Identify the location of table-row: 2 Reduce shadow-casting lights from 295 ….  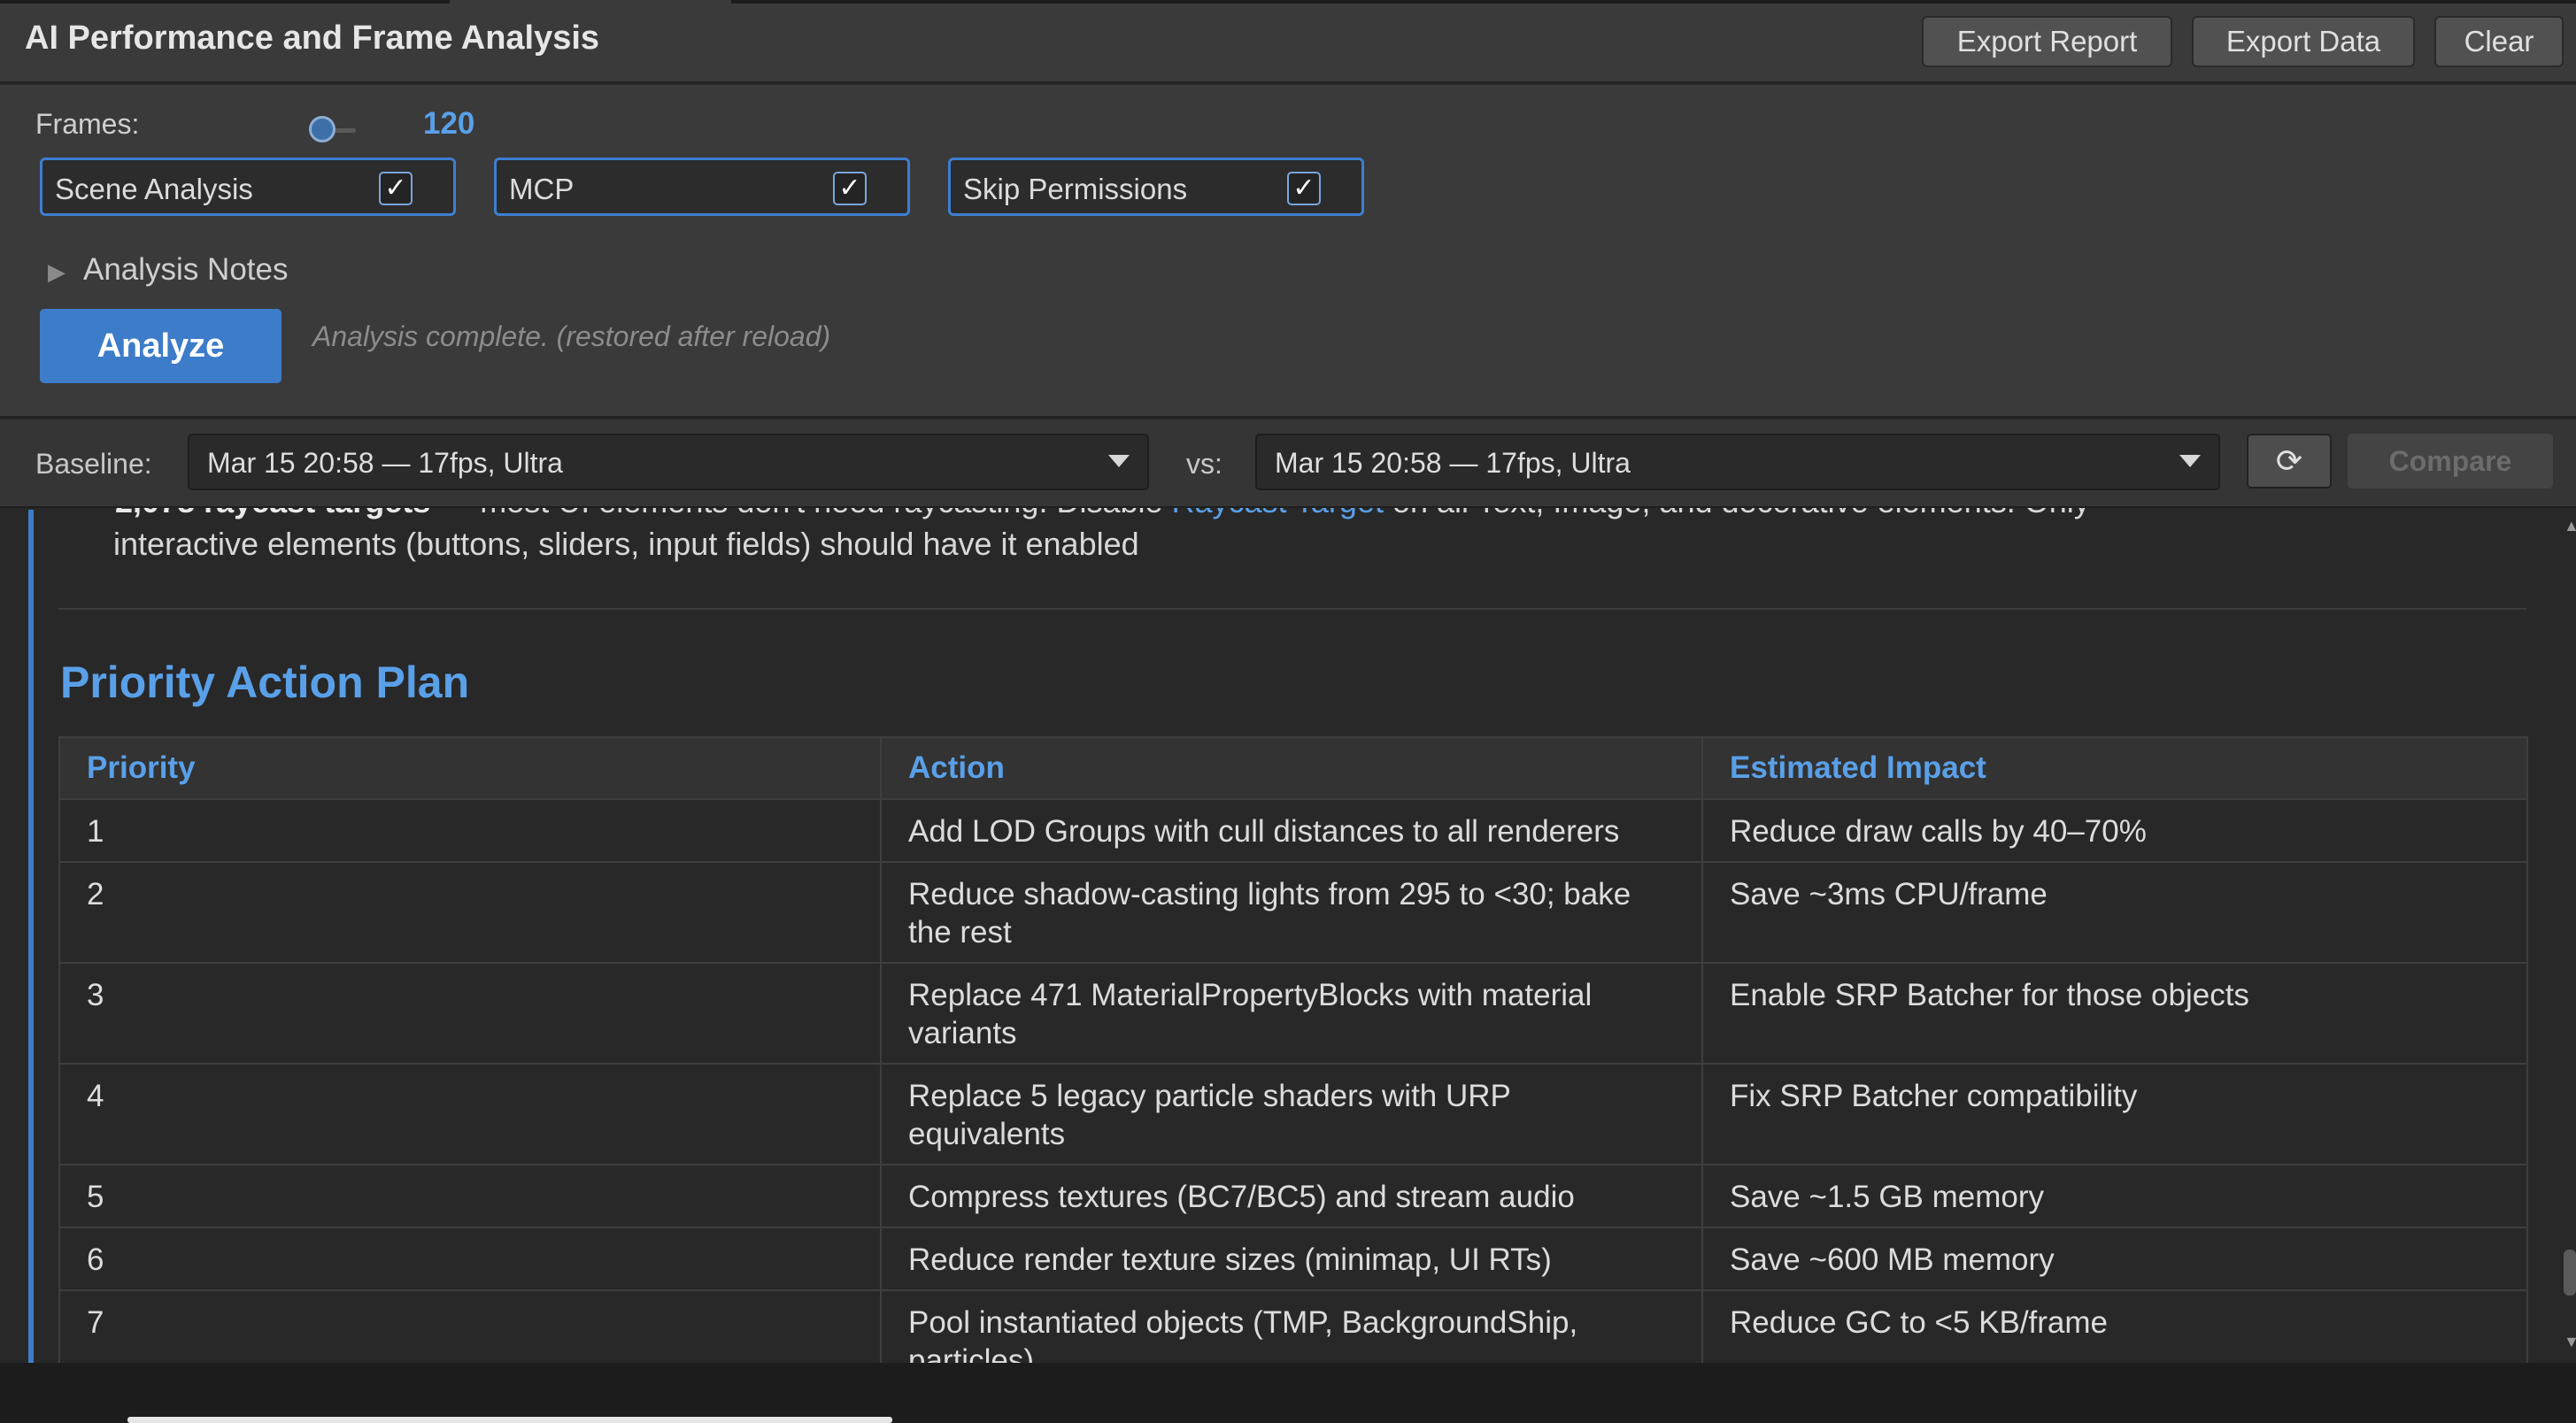
(1293, 912).